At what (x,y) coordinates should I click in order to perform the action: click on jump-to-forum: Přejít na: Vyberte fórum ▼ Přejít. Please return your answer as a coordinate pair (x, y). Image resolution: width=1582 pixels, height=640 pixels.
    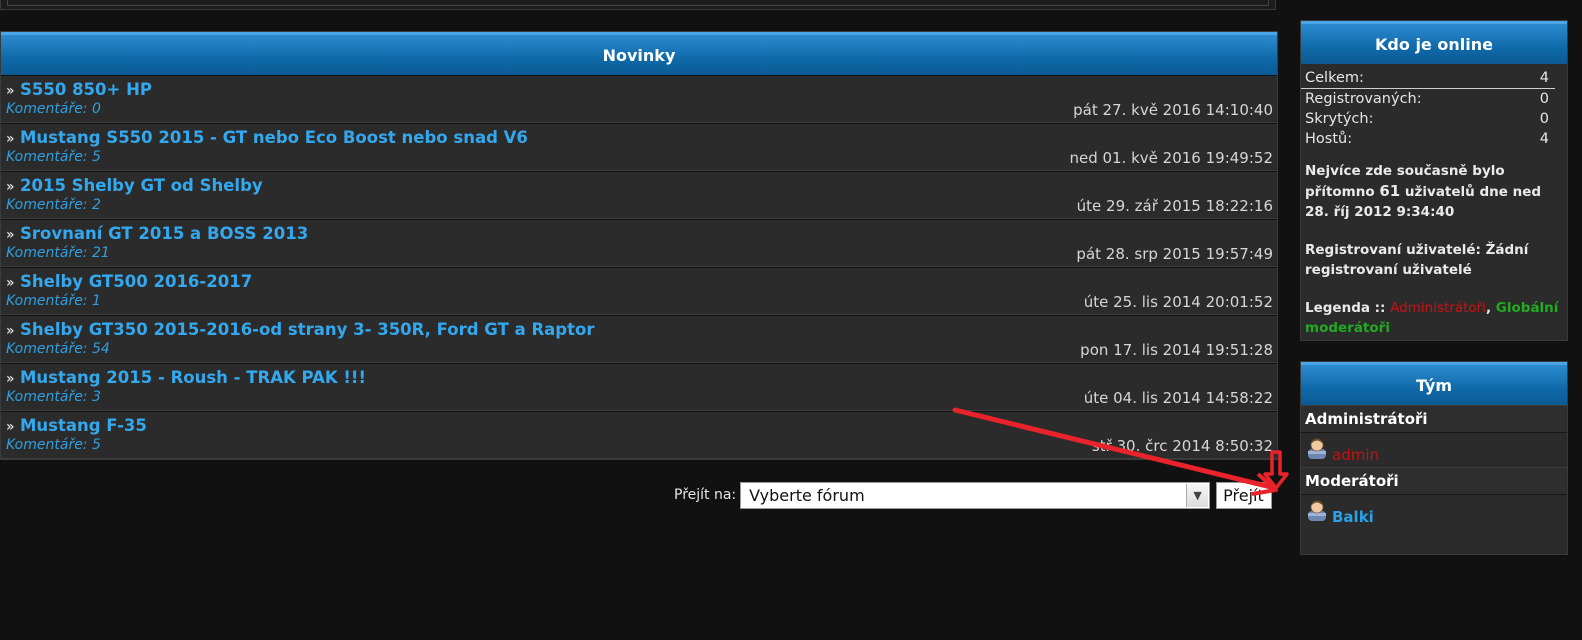
    Looking at the image, I should click on (973, 495).